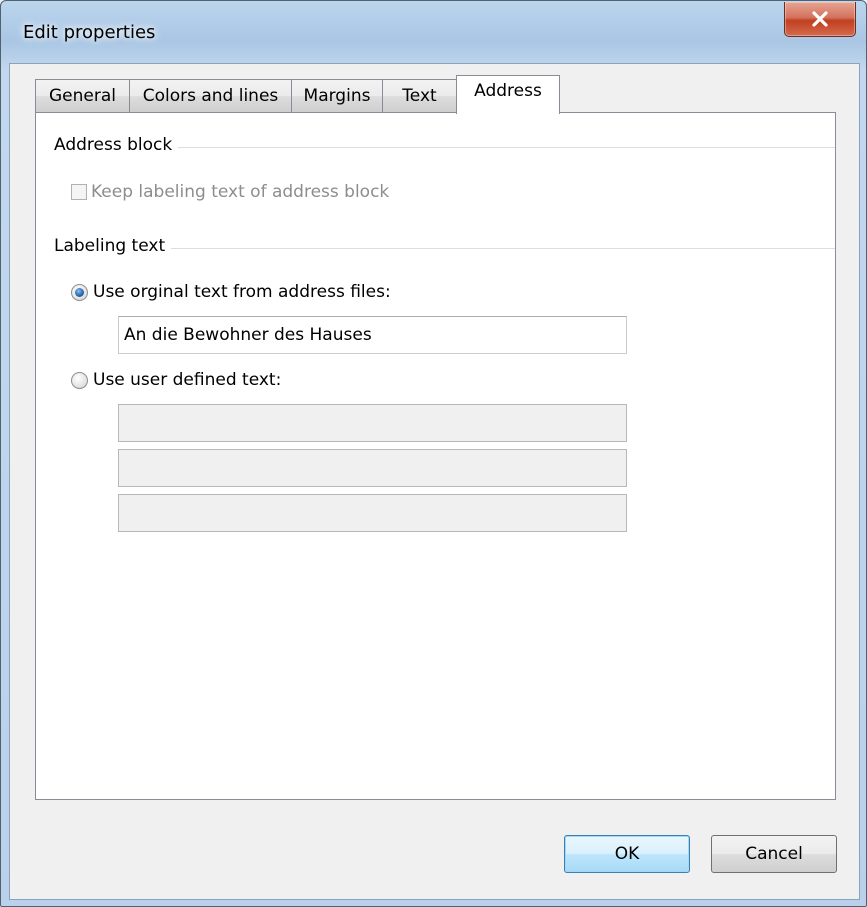 Image resolution: width=867 pixels, height=907 pixels. I want to click on tab-margins: Margins, so click(337, 95).